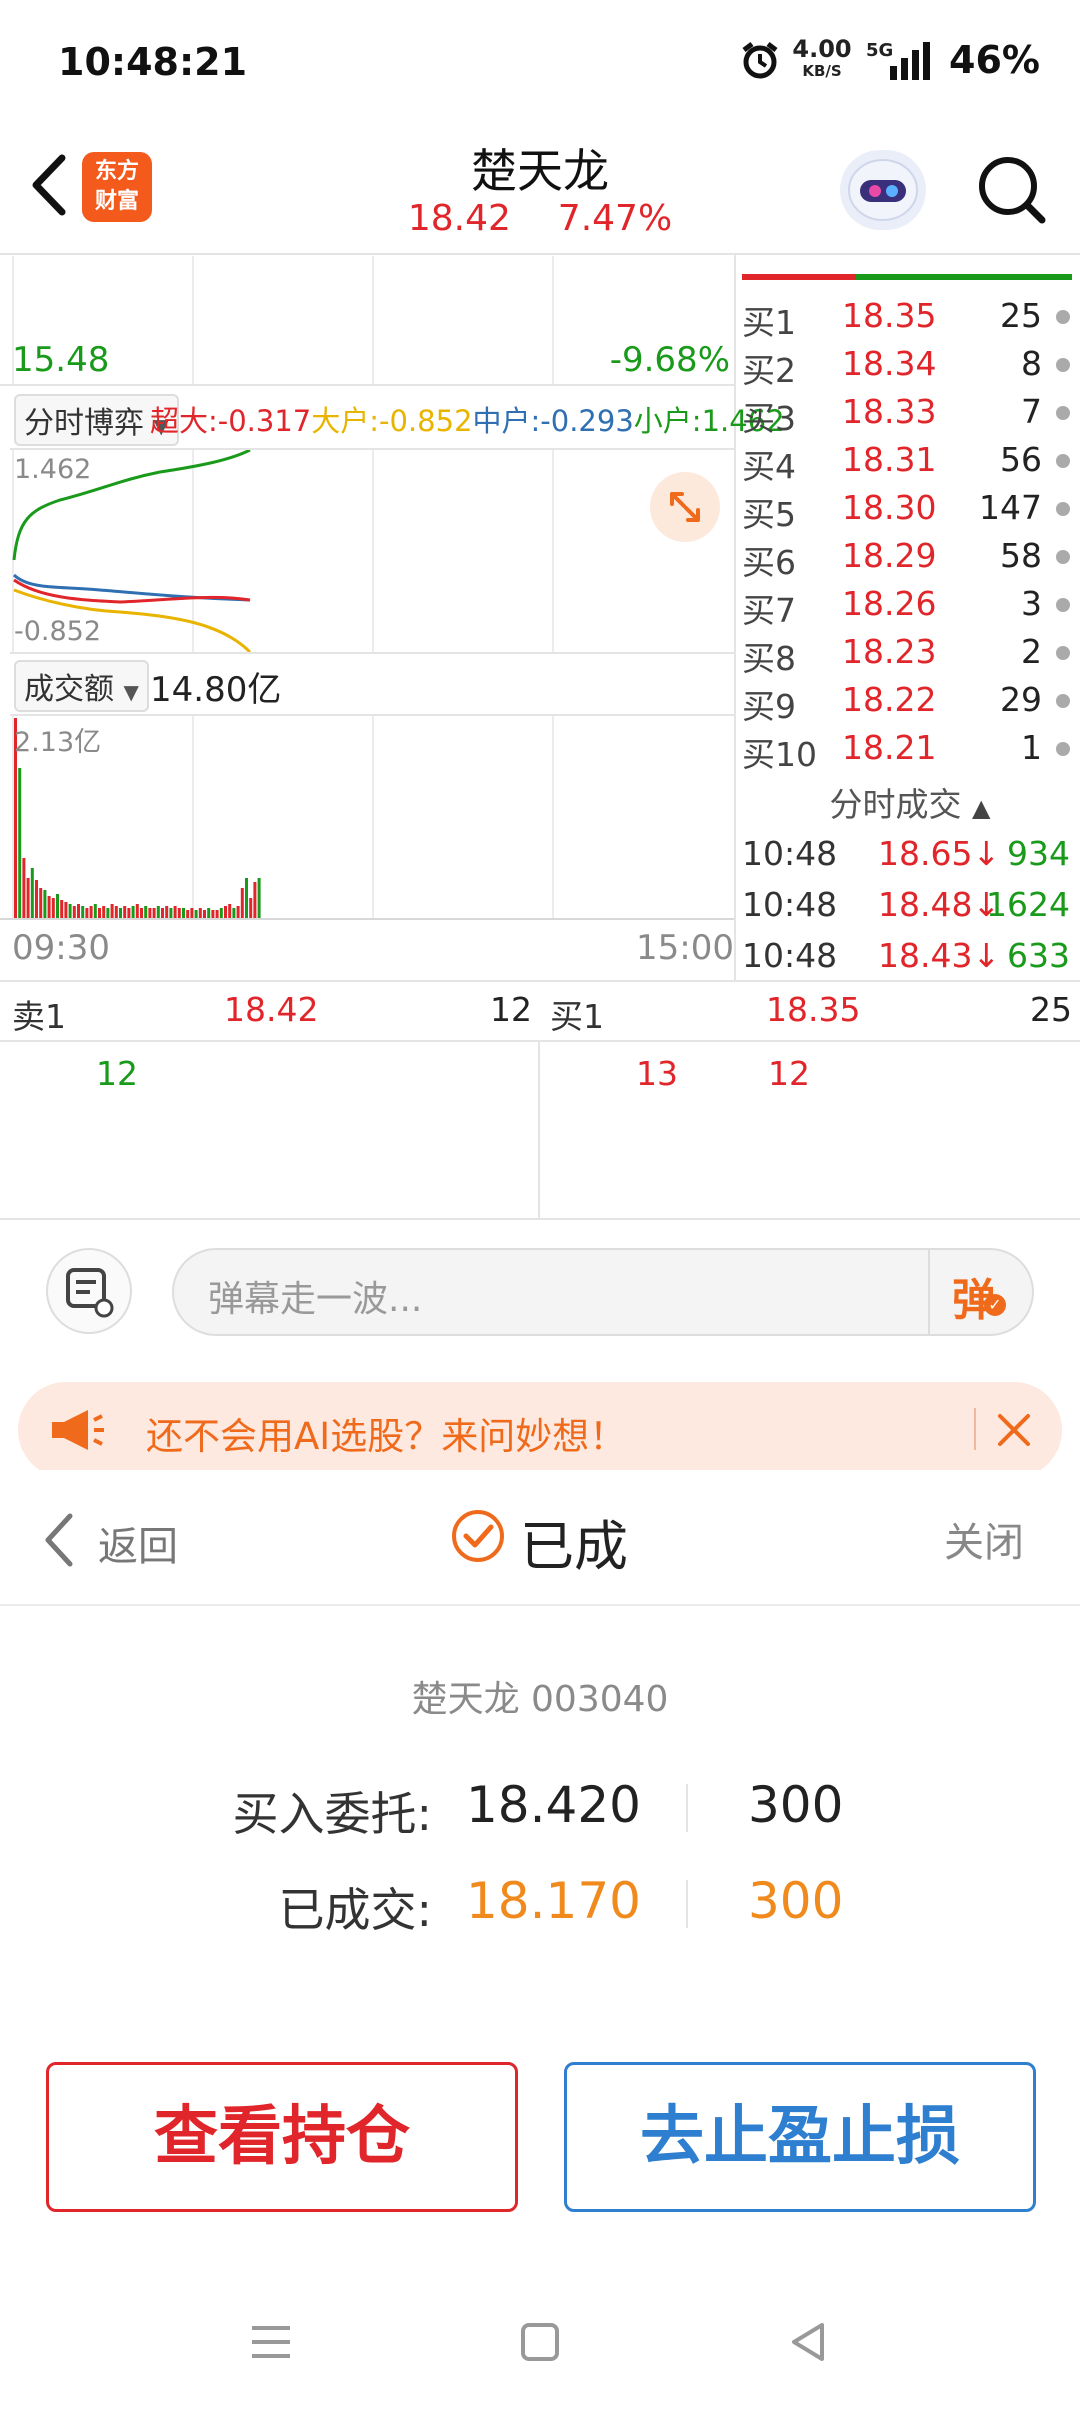 This screenshot has height=2414, width=1080. I want to click on time-start-label: 09:30, so click(61, 948).